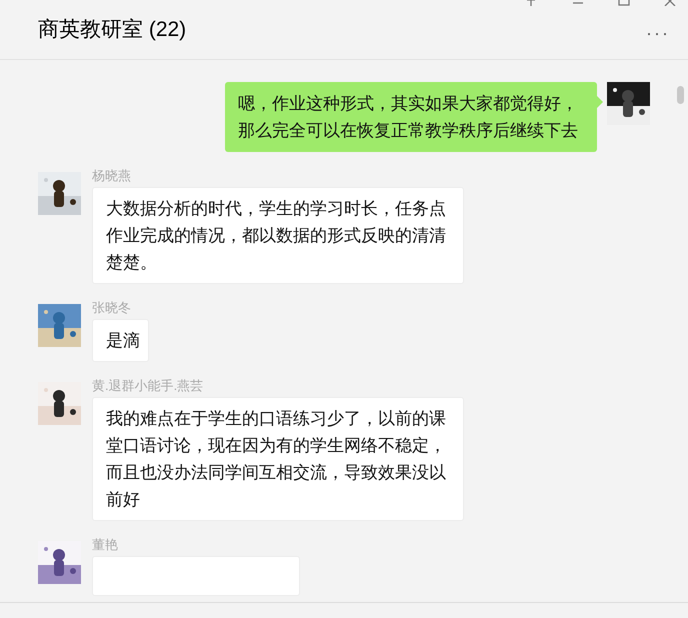 The image size is (688, 618). What do you see at coordinates (278, 459) in the screenshot?
I see `message-bubble: 我的难点在于学生的口语练习少了，以前的课堂口语讨论，现在因为有的学生网络不稳定，而且也没办法同学间互相交流，导致效果没以前好` at bounding box center [278, 459].